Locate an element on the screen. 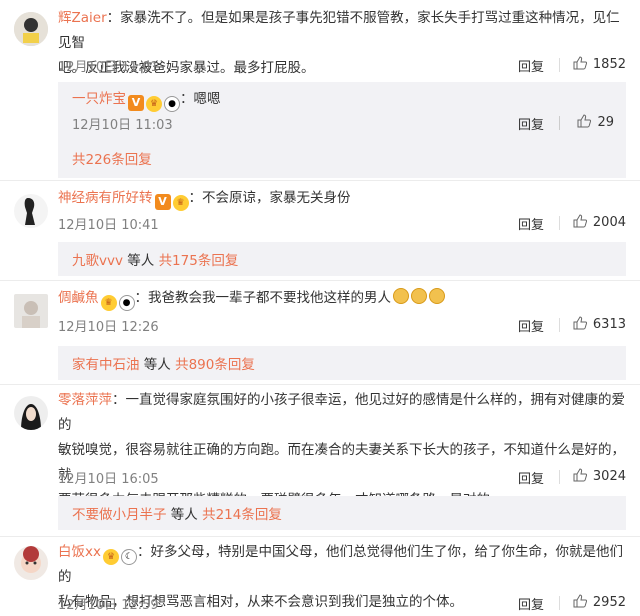  like-count: 2004 is located at coordinates (609, 222).